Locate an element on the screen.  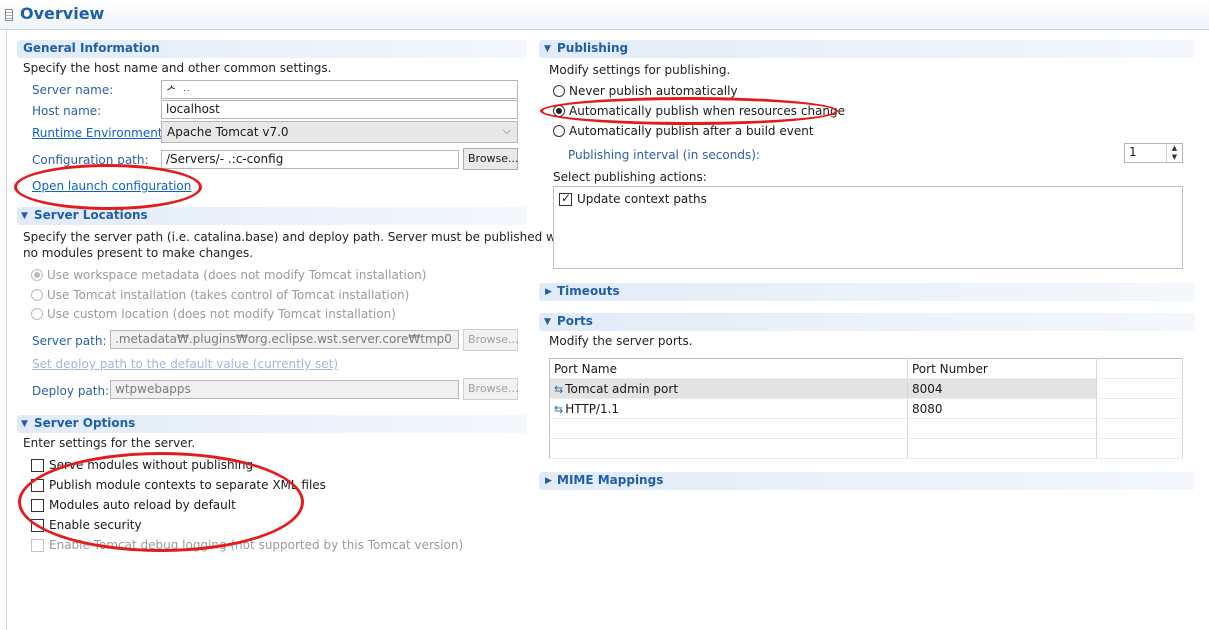
checkbox-label: Update context paths is located at coordinates (642, 199).